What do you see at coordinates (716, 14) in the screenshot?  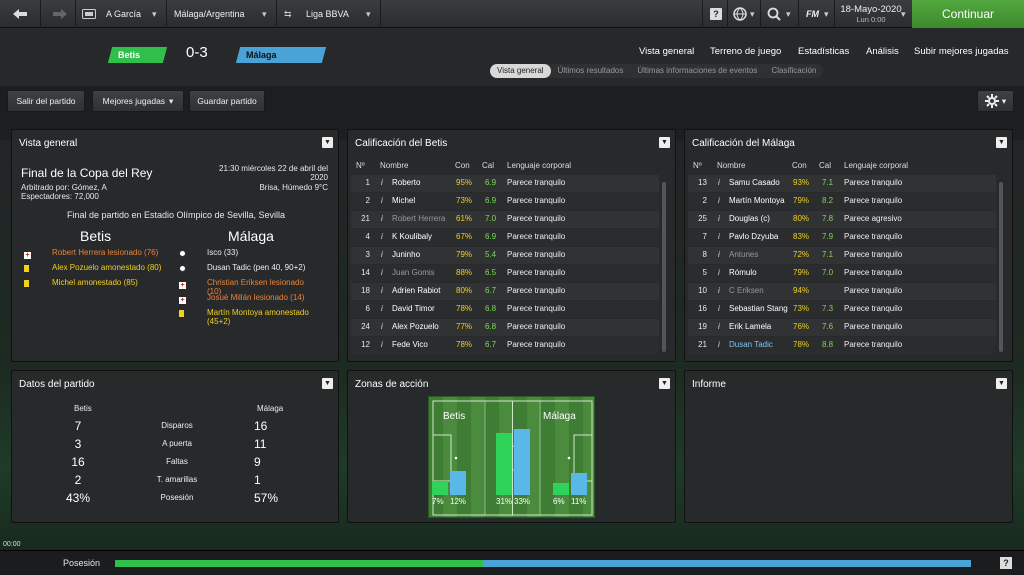 I see `help-button: ?` at bounding box center [716, 14].